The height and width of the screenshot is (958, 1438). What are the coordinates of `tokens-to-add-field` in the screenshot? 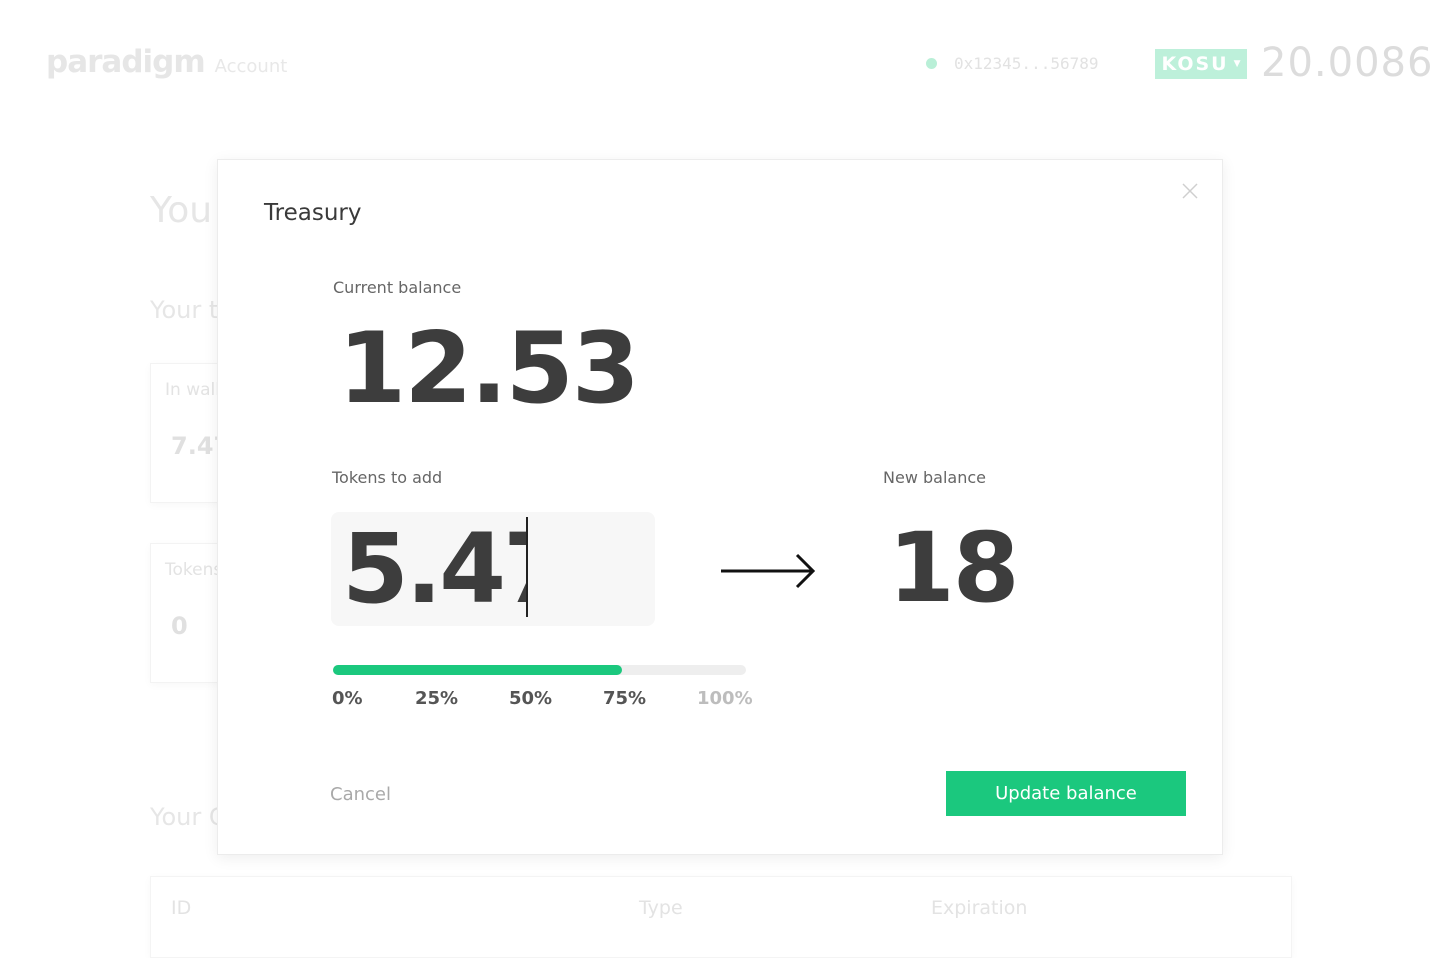 It's located at (493, 569).